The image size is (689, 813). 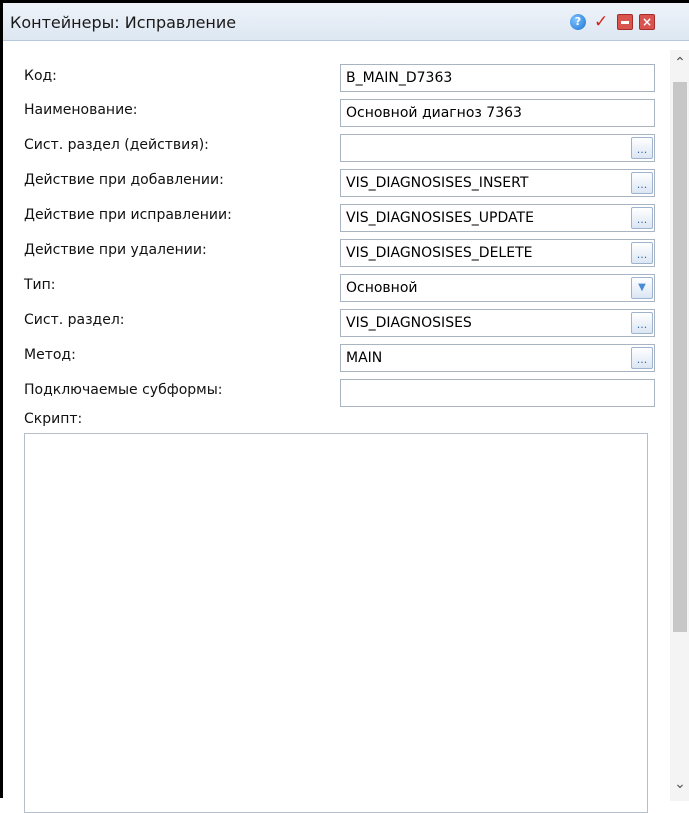 I want to click on name-field: Основной диагноз 7363, so click(x=497, y=113).